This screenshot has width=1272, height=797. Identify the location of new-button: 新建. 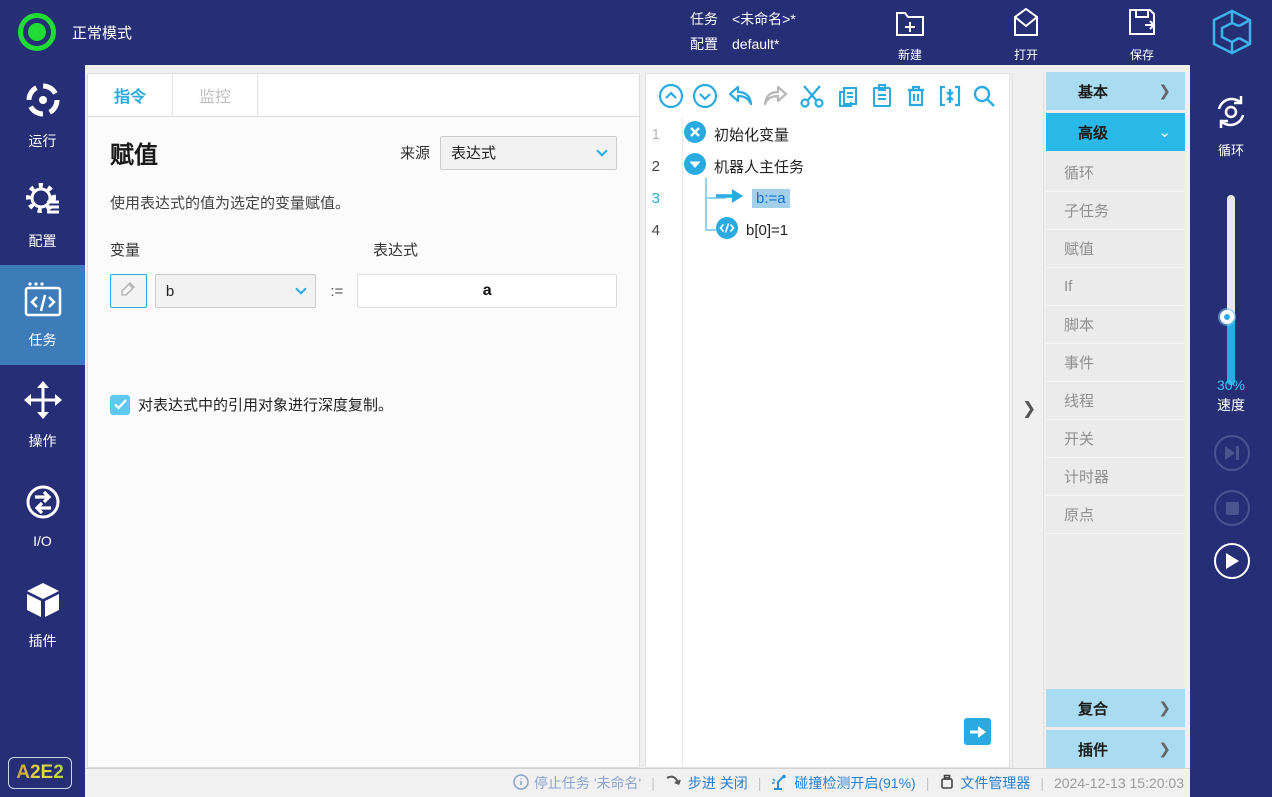
(910, 34).